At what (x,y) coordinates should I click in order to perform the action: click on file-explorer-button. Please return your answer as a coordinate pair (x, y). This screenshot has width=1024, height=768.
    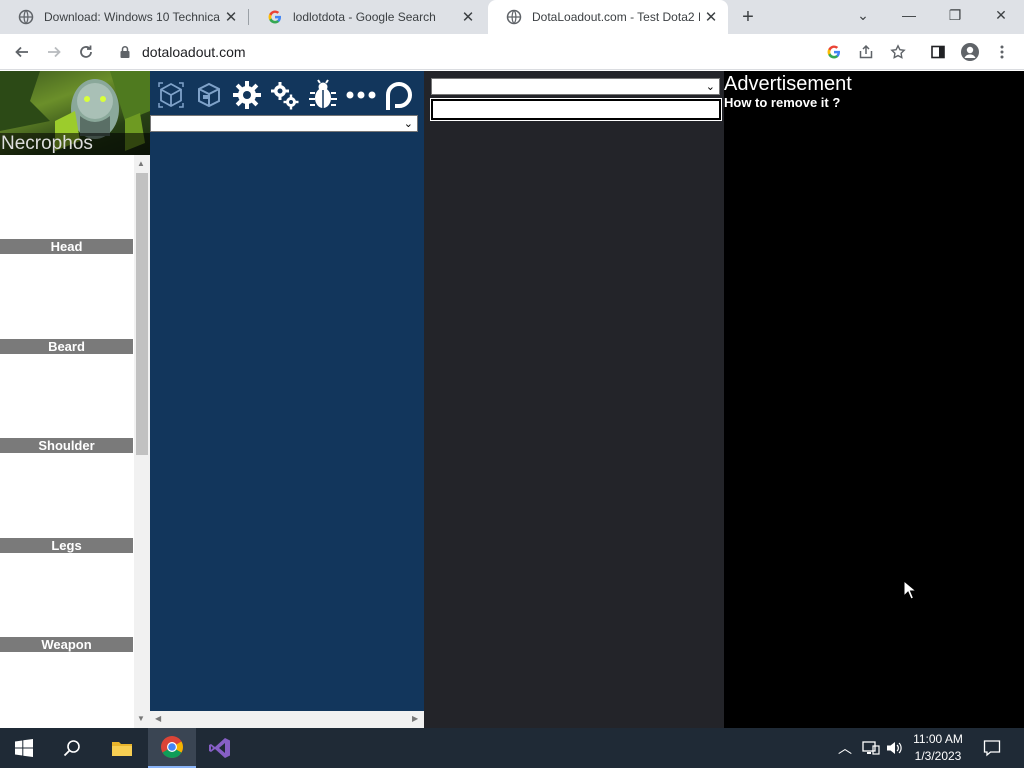
    Looking at the image, I should click on (122, 748).